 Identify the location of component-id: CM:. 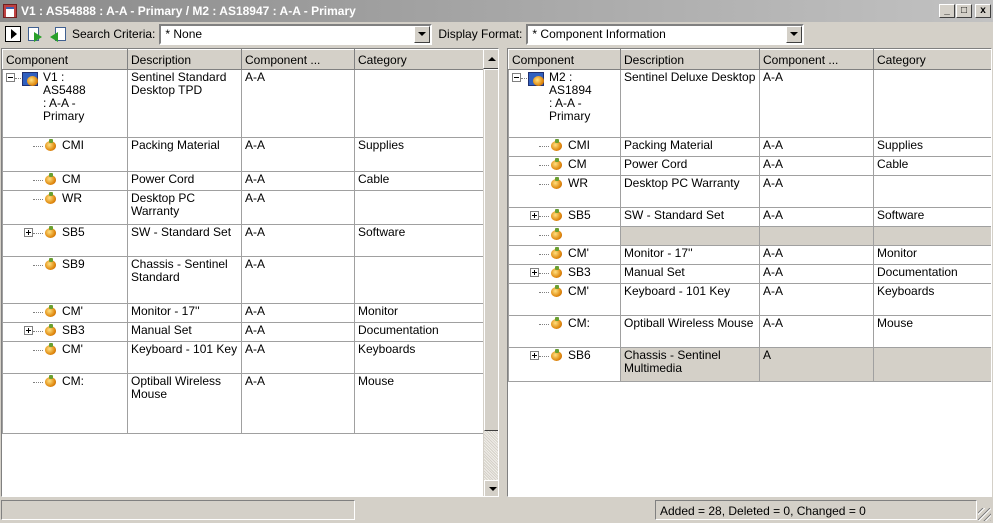
(73, 381).